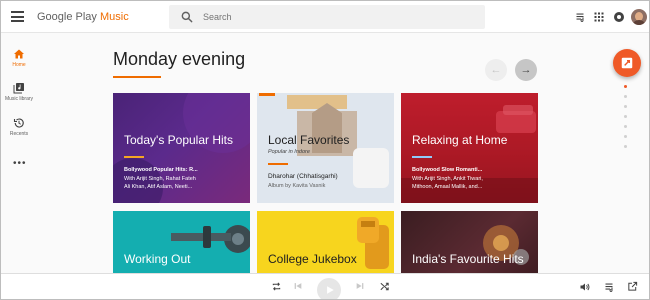 The width and height of the screenshot is (650, 300). I want to click on radio-icon, so click(627, 63).